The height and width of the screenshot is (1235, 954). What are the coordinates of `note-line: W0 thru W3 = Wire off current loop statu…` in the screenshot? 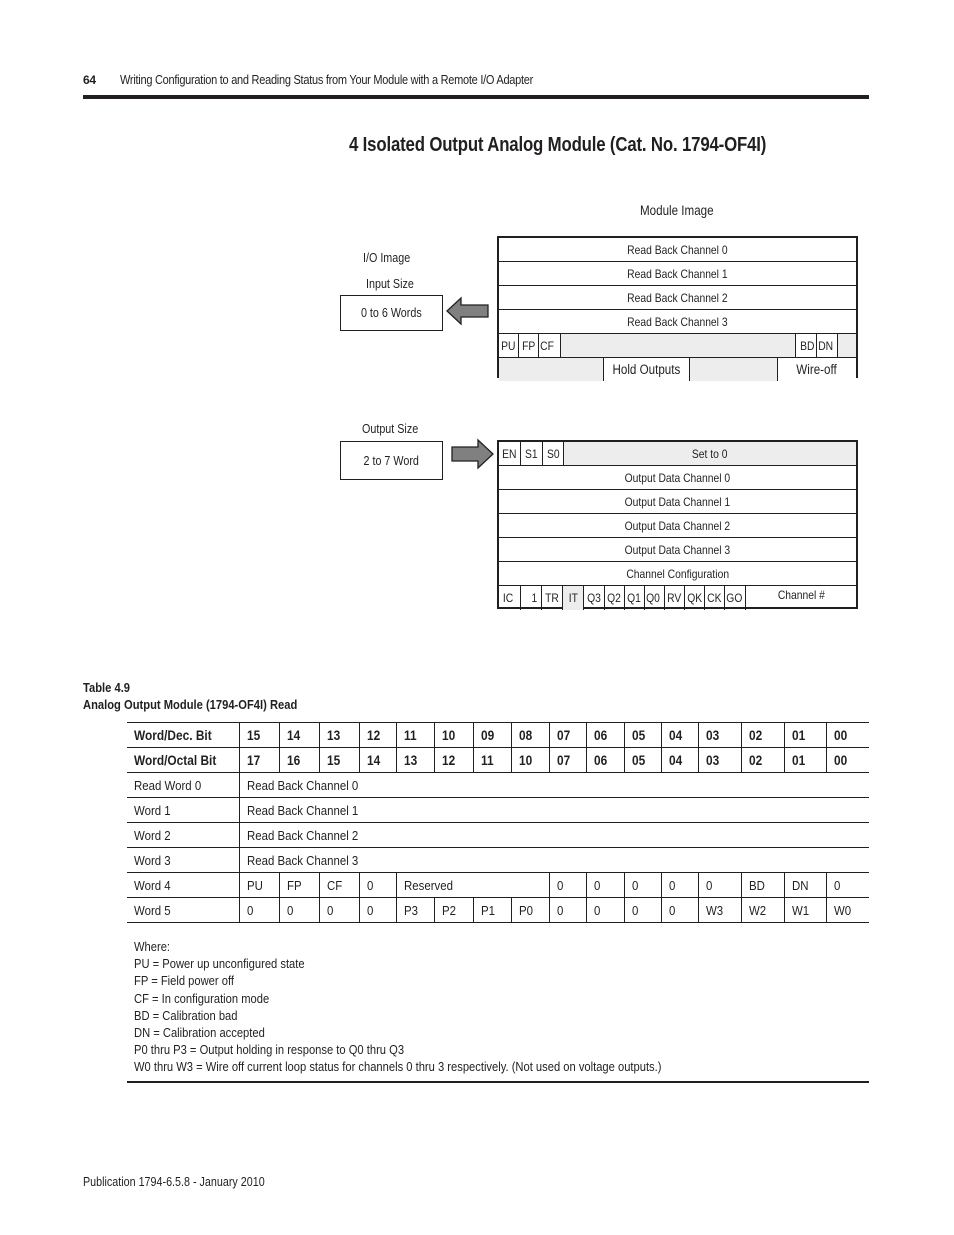 It's located at (398, 1067).